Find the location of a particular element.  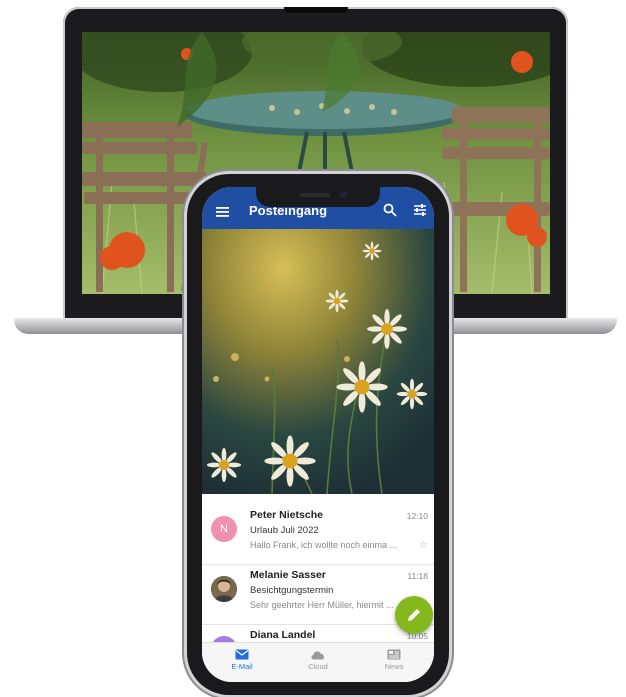

mail-time: 12:10 is located at coordinates (417, 516).